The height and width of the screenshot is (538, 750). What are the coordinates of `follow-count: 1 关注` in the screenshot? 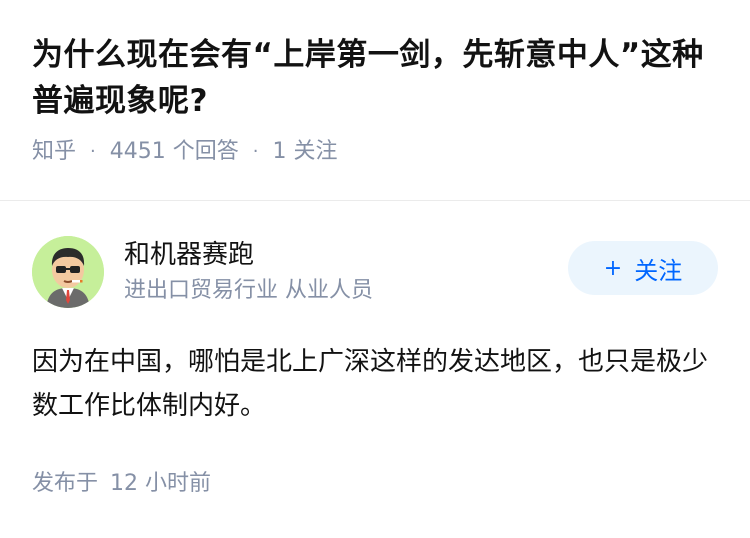 It's located at (304, 152).